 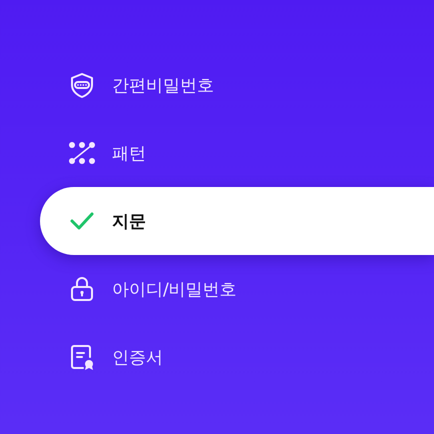 I want to click on selected-menu-item: 지문, so click(x=237, y=221).